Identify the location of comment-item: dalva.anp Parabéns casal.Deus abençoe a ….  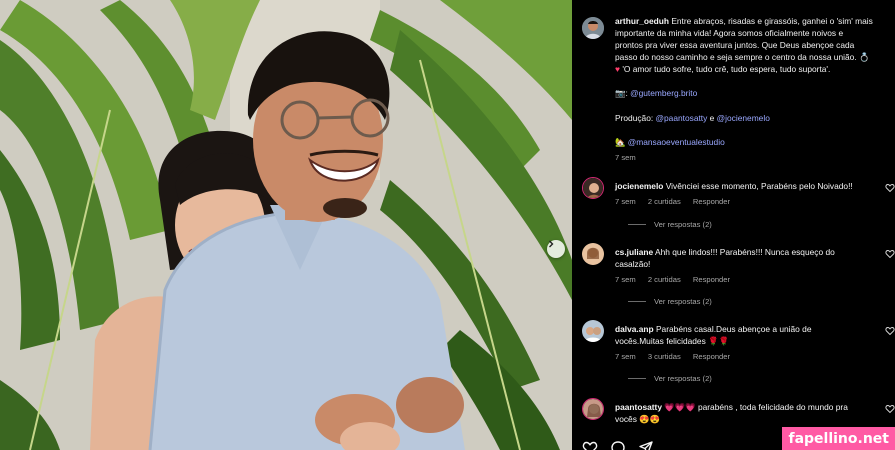
(738, 355).